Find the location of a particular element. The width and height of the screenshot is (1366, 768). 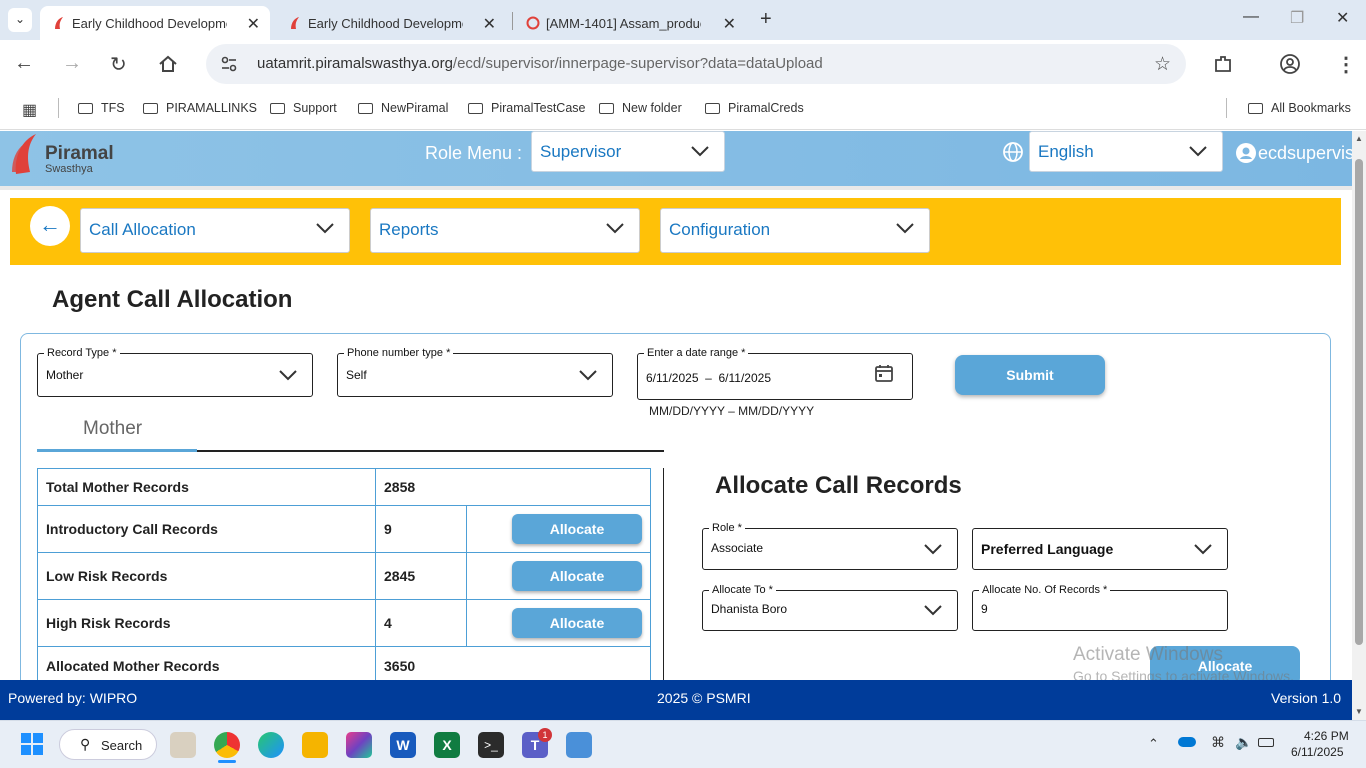

chevron-up-icon: ⌃ is located at coordinates (1153, 744).